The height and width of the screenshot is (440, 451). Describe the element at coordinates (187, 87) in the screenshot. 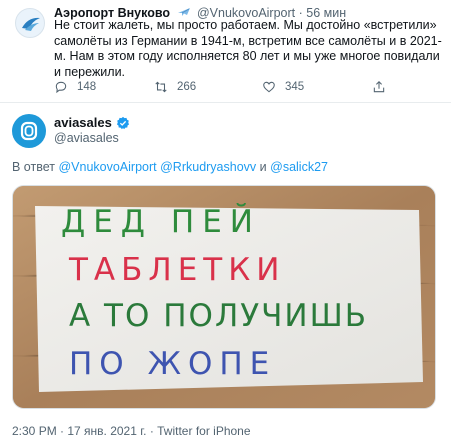

I see `retweet-count: 266` at that location.